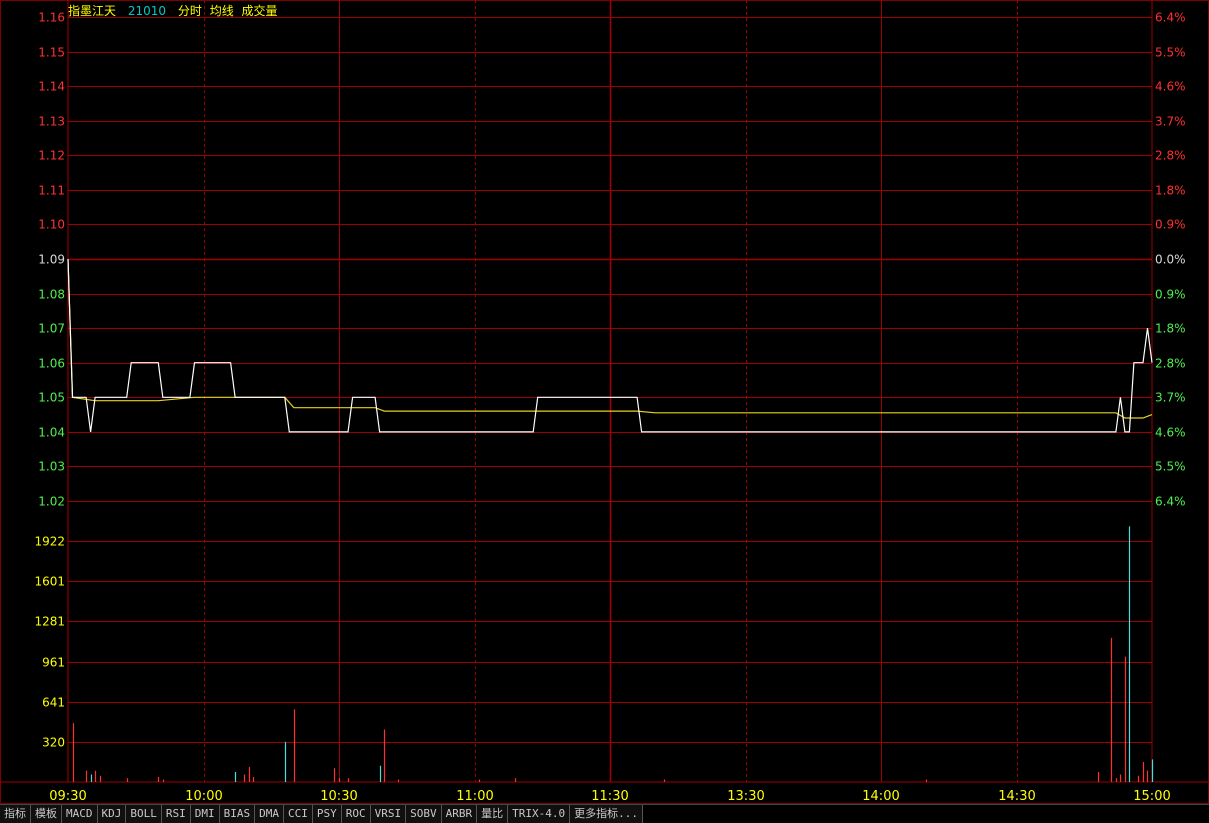 The width and height of the screenshot is (1209, 823). I want to click on time-tick-label: 10:00, so click(203, 796).